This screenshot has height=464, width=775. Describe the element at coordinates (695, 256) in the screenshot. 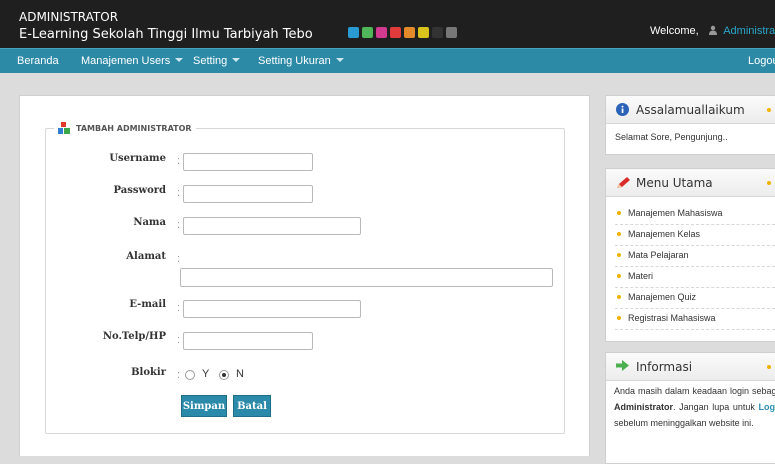

I see `menu-item: Mata Pelajaran` at that location.